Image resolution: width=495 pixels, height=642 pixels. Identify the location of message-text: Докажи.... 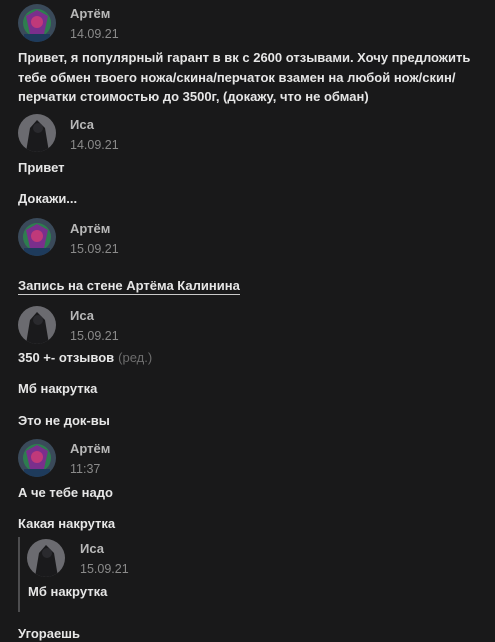
(48, 198).